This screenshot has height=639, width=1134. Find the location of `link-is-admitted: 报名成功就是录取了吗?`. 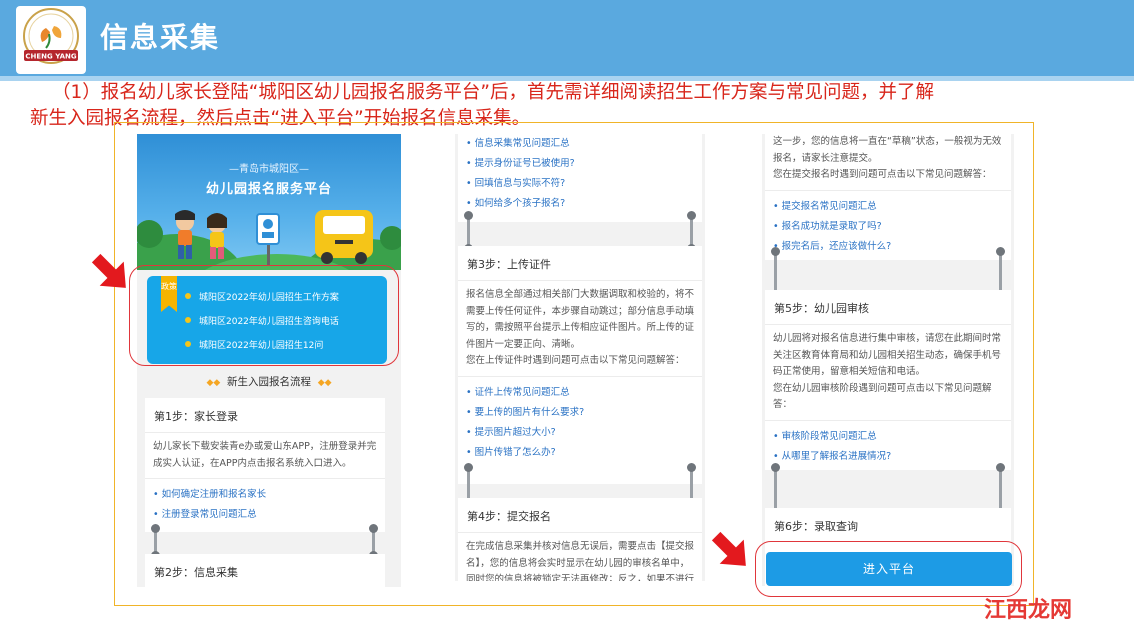

link-is-admitted: 报名成功就是录取了吗? is located at coordinates (888, 227).